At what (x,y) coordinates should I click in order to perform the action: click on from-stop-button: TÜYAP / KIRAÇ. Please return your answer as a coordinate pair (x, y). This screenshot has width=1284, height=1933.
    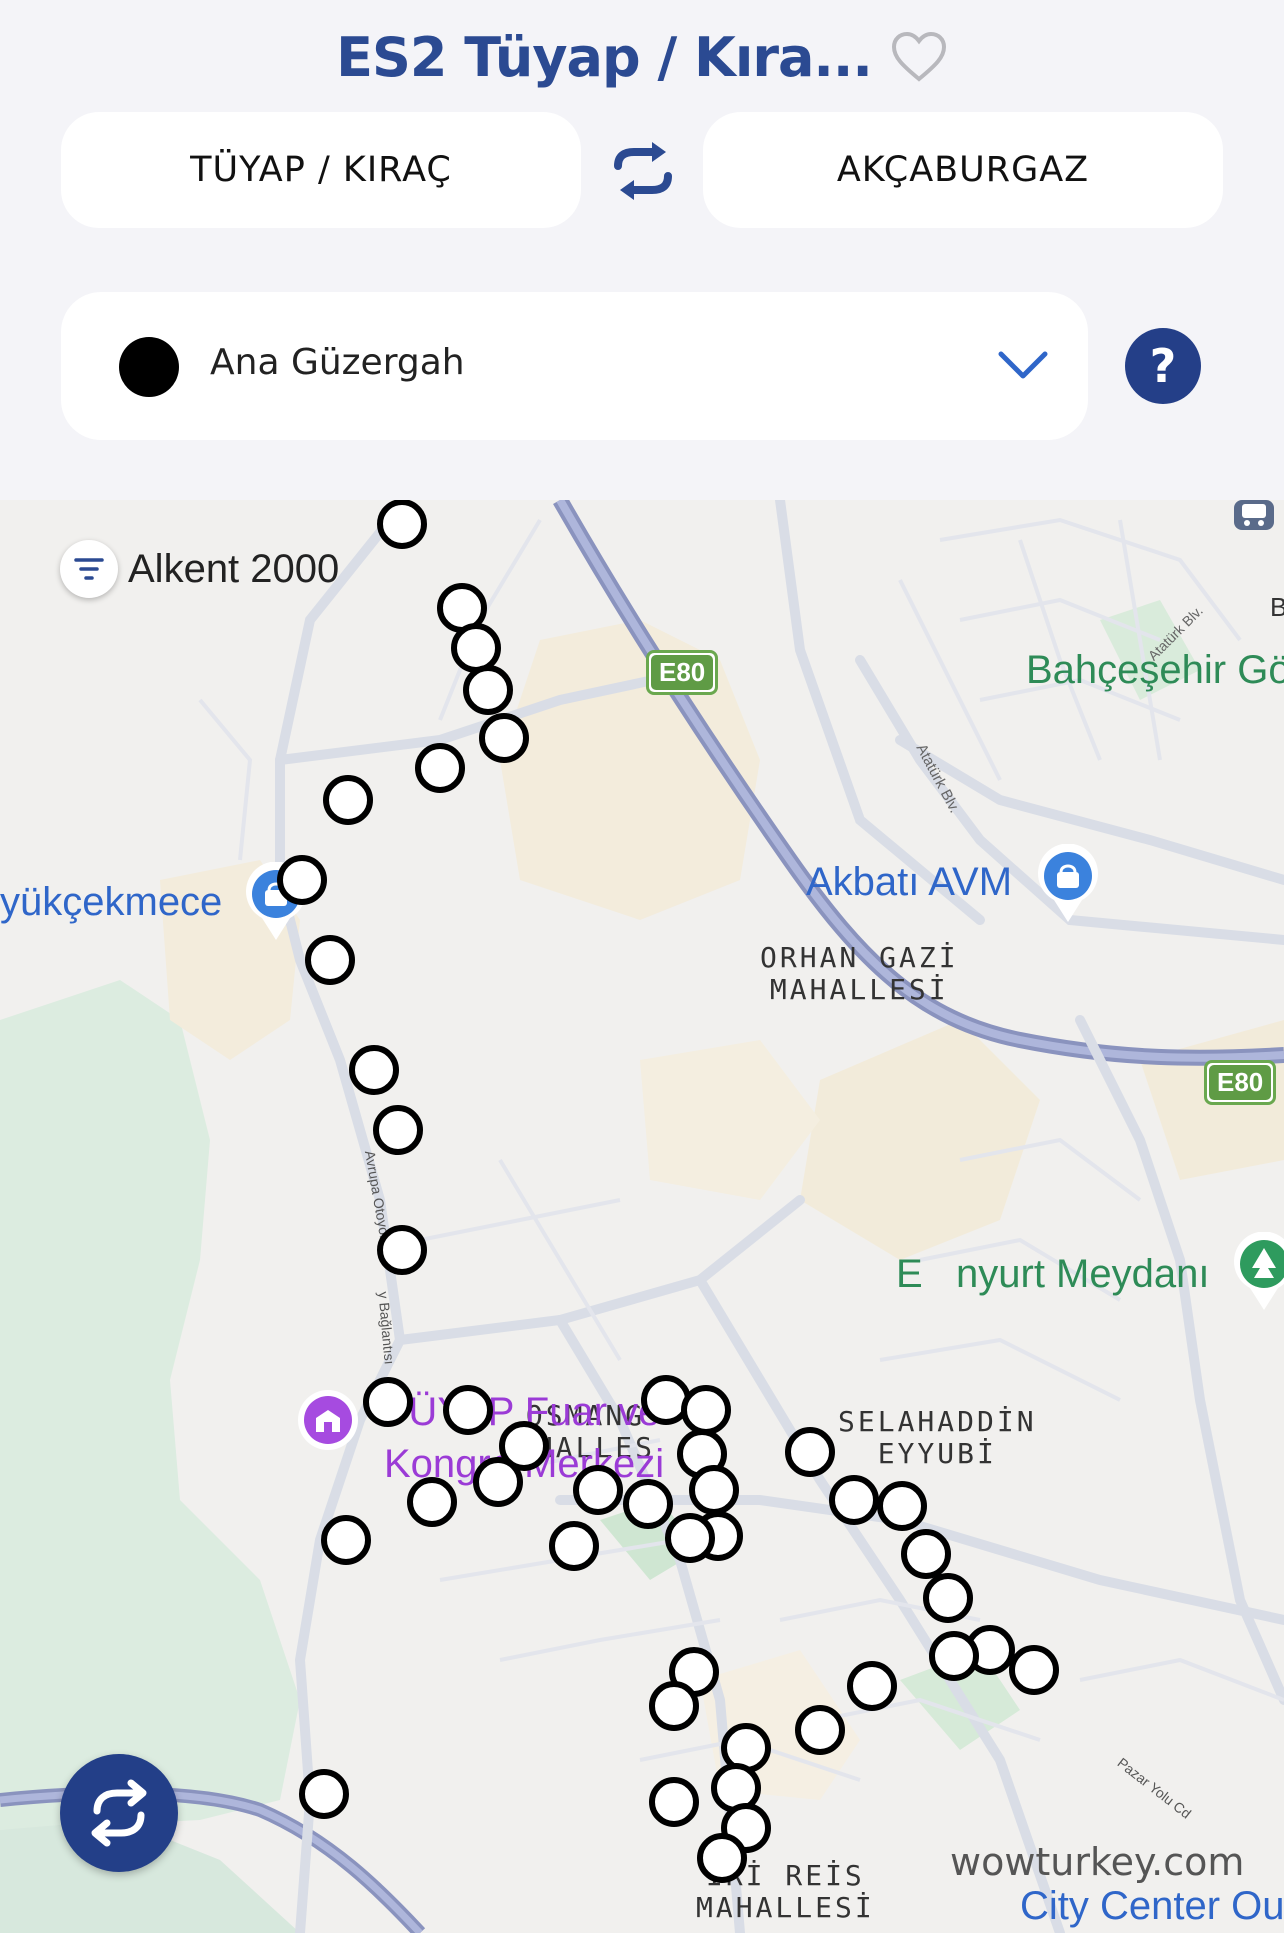
    Looking at the image, I should click on (321, 170).